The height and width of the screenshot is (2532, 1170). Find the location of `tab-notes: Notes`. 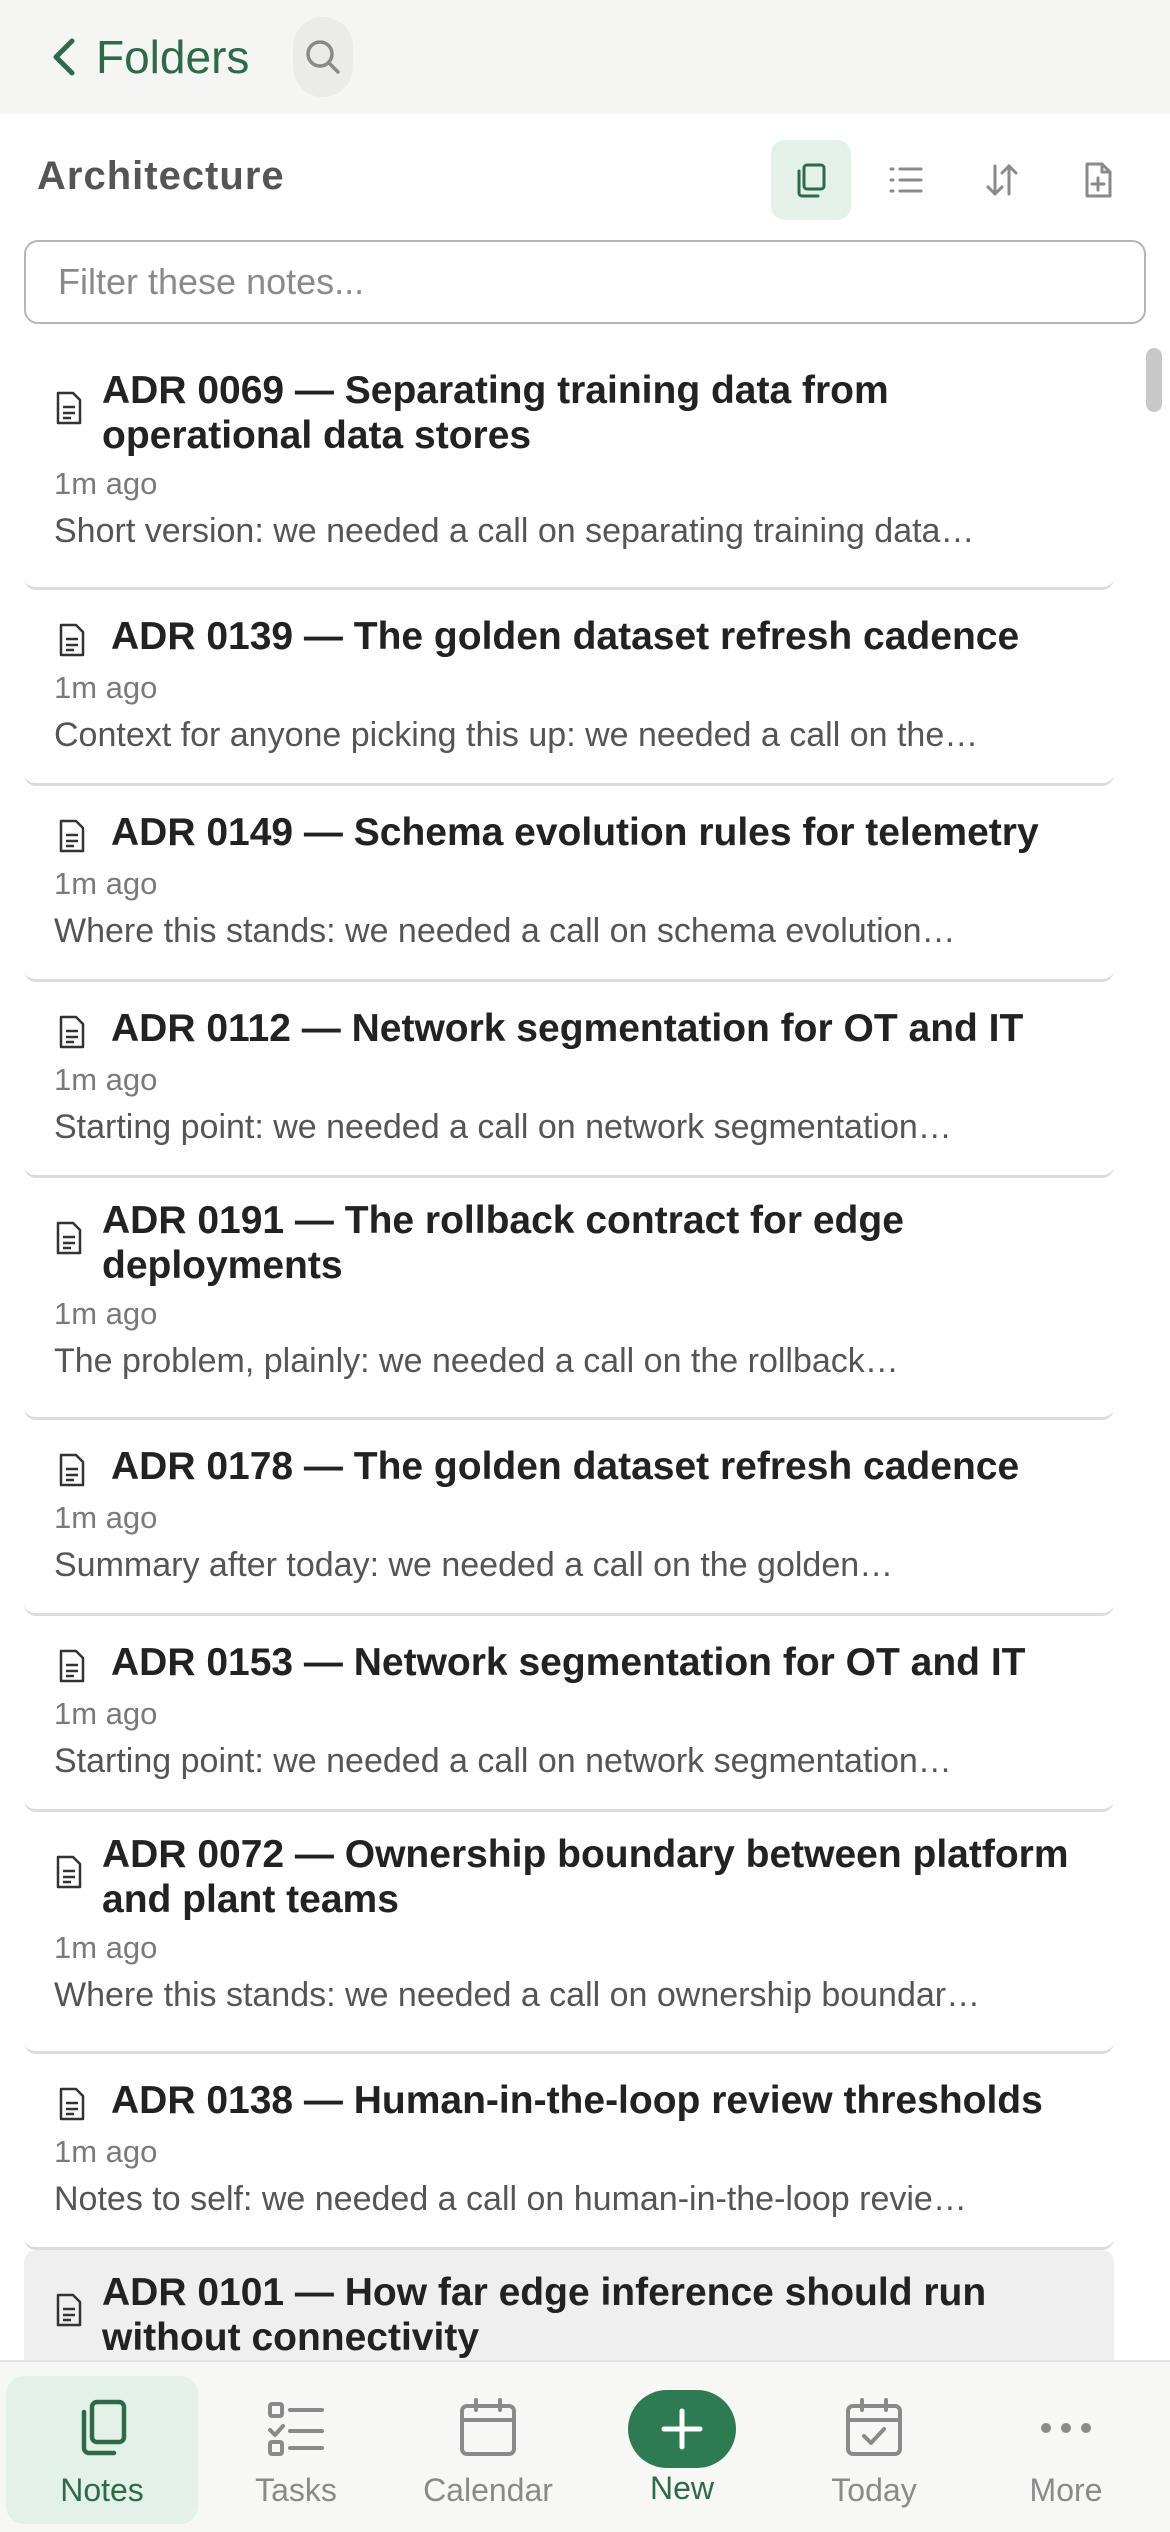

tab-notes: Notes is located at coordinates (102, 2450).